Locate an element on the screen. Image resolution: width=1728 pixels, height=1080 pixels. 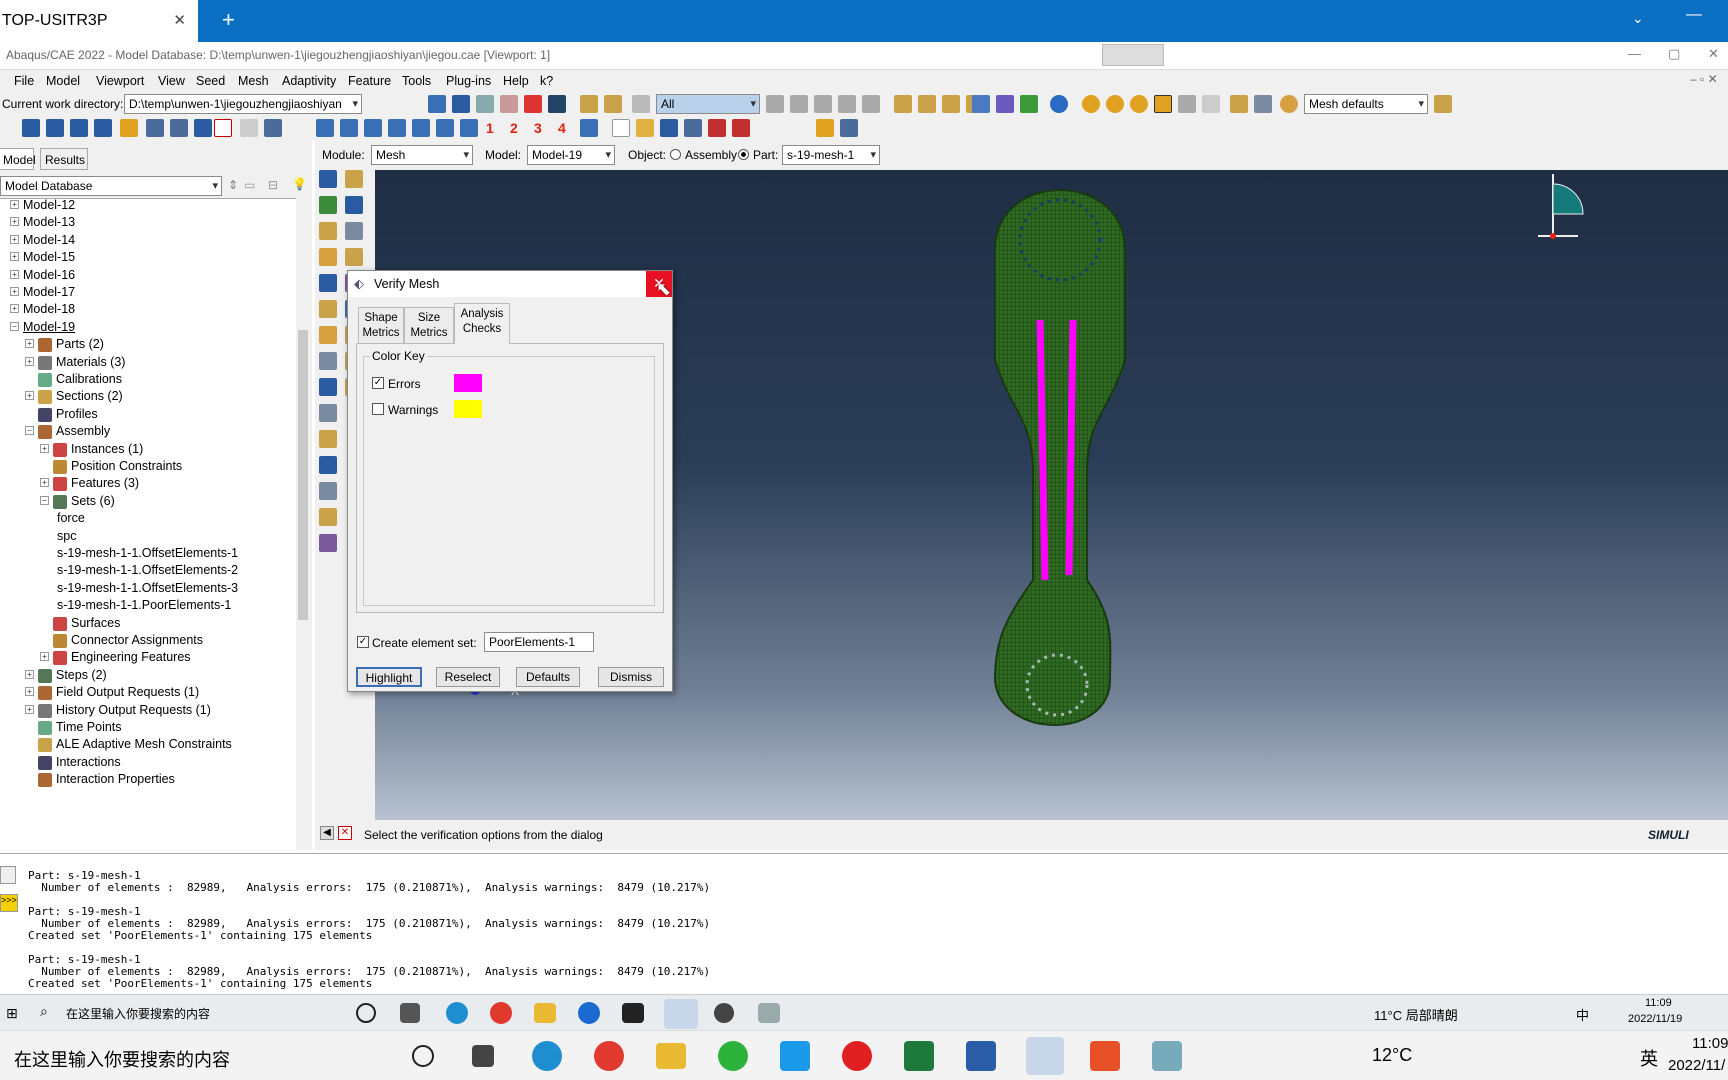
box-zoom-icon is located at coordinates (509, 104).